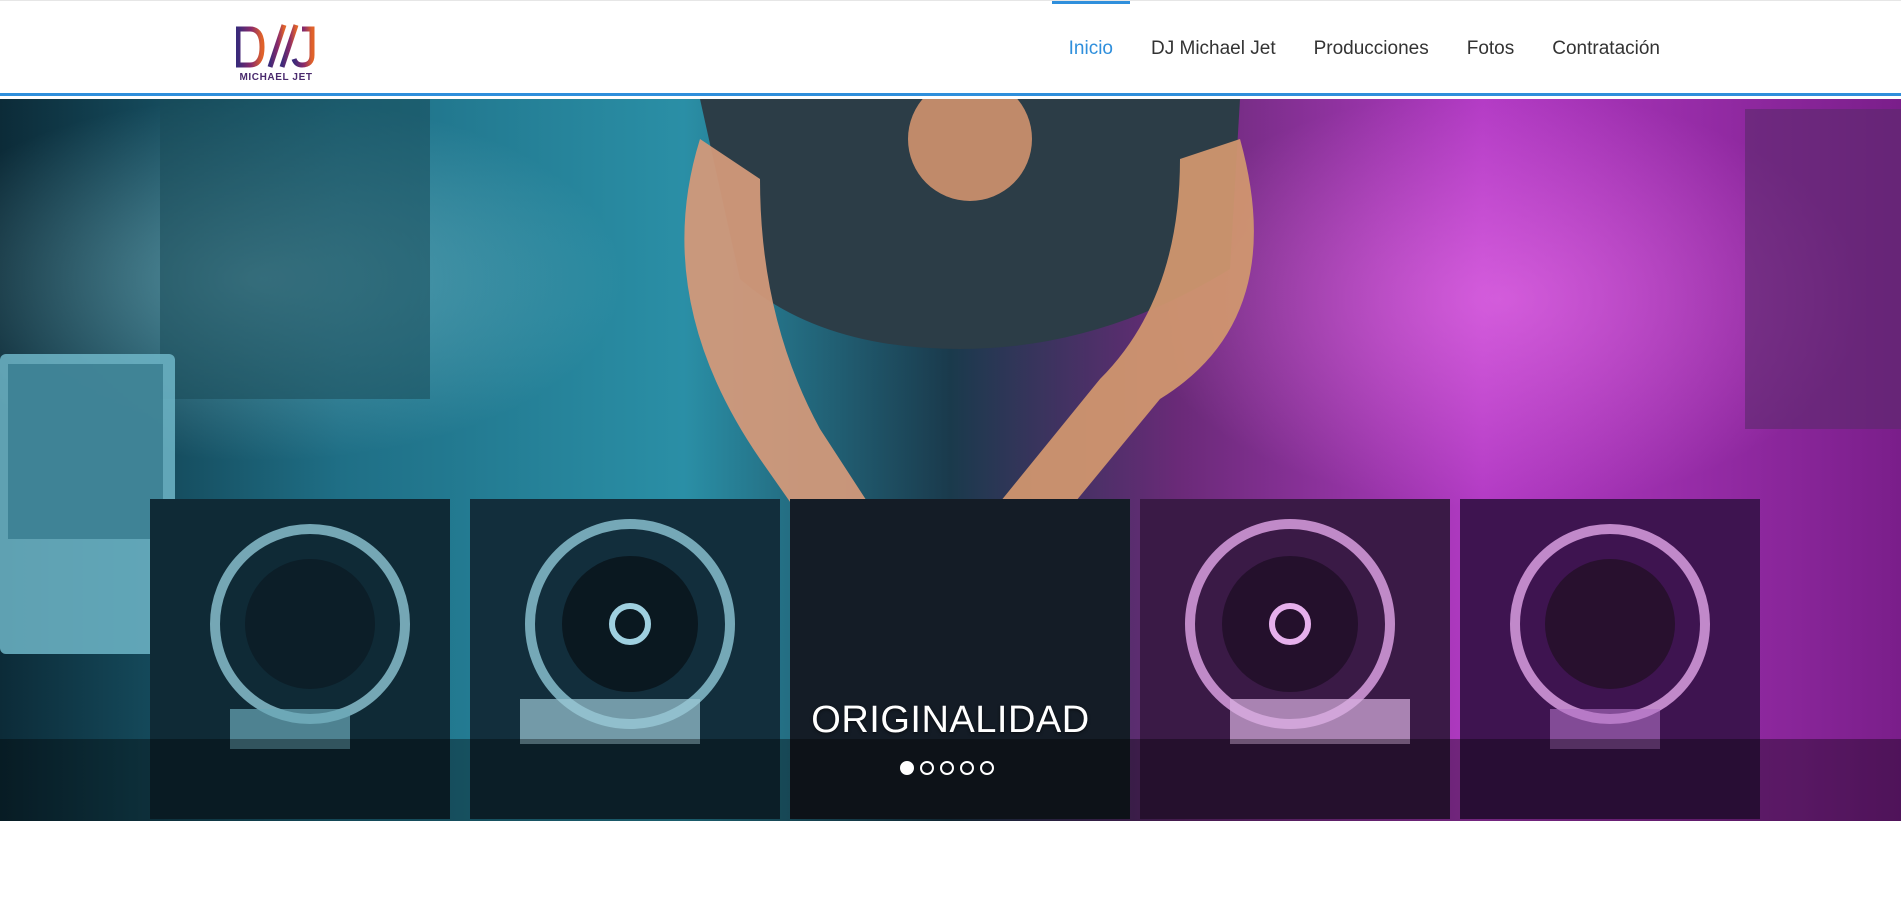 Image resolution: width=1901 pixels, height=904 pixels. I want to click on logo: MICHAEL JET, so click(278, 53).